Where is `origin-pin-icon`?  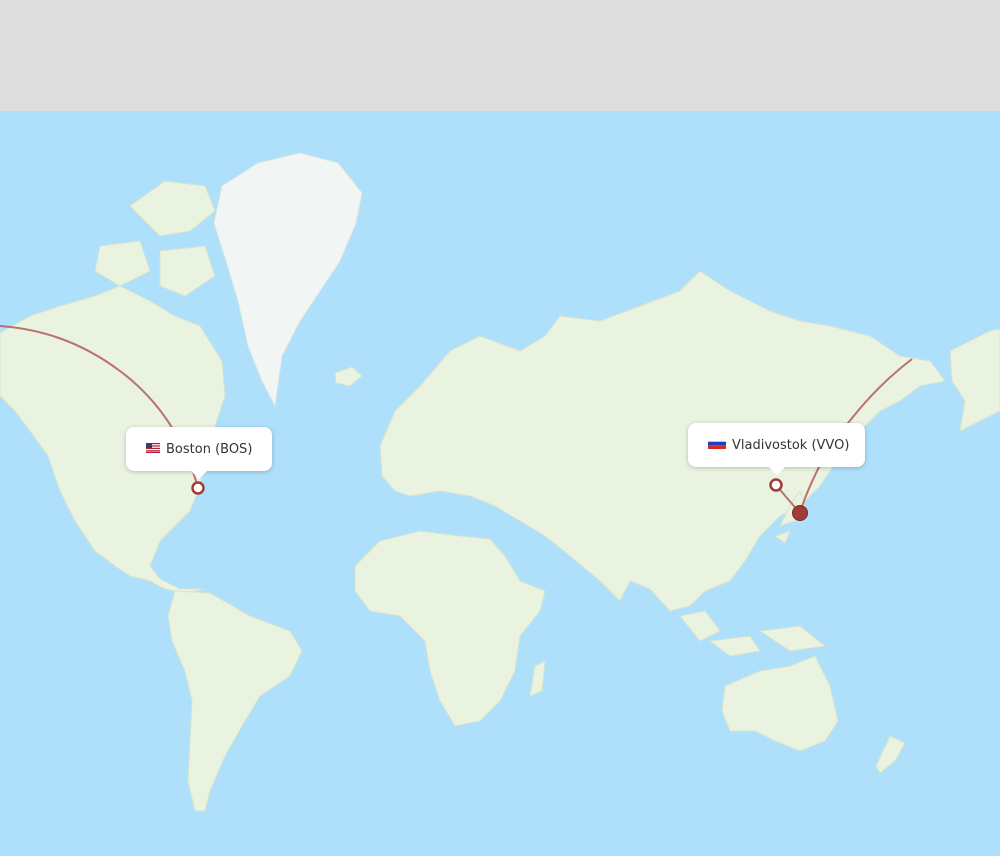 origin-pin-icon is located at coordinates (198, 488).